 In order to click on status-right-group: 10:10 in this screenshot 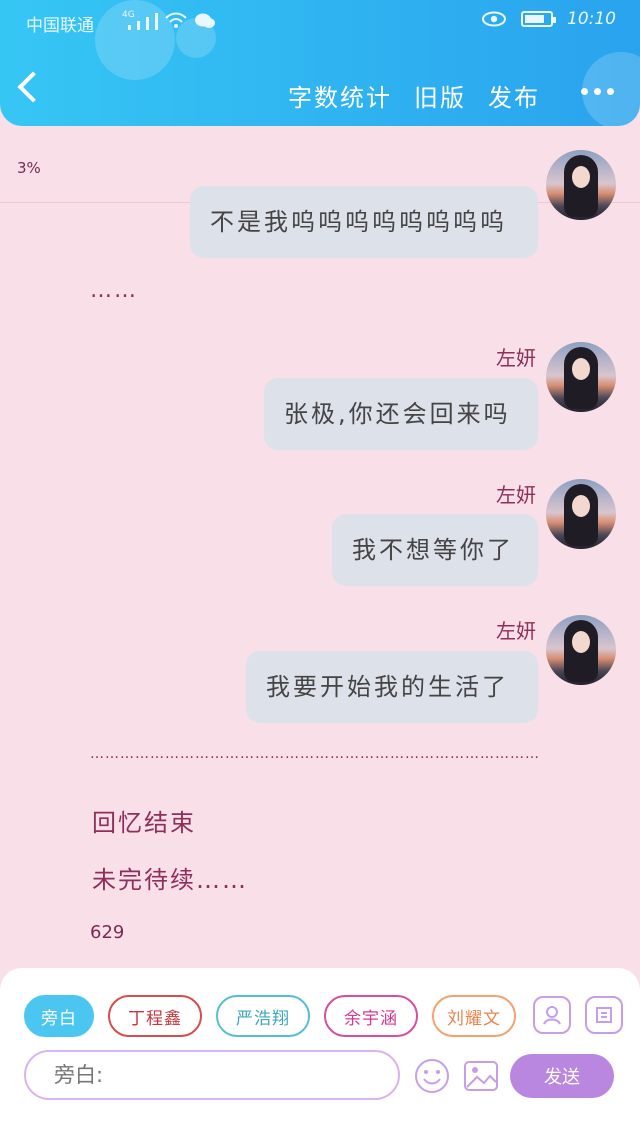, I will do `click(548, 19)`.